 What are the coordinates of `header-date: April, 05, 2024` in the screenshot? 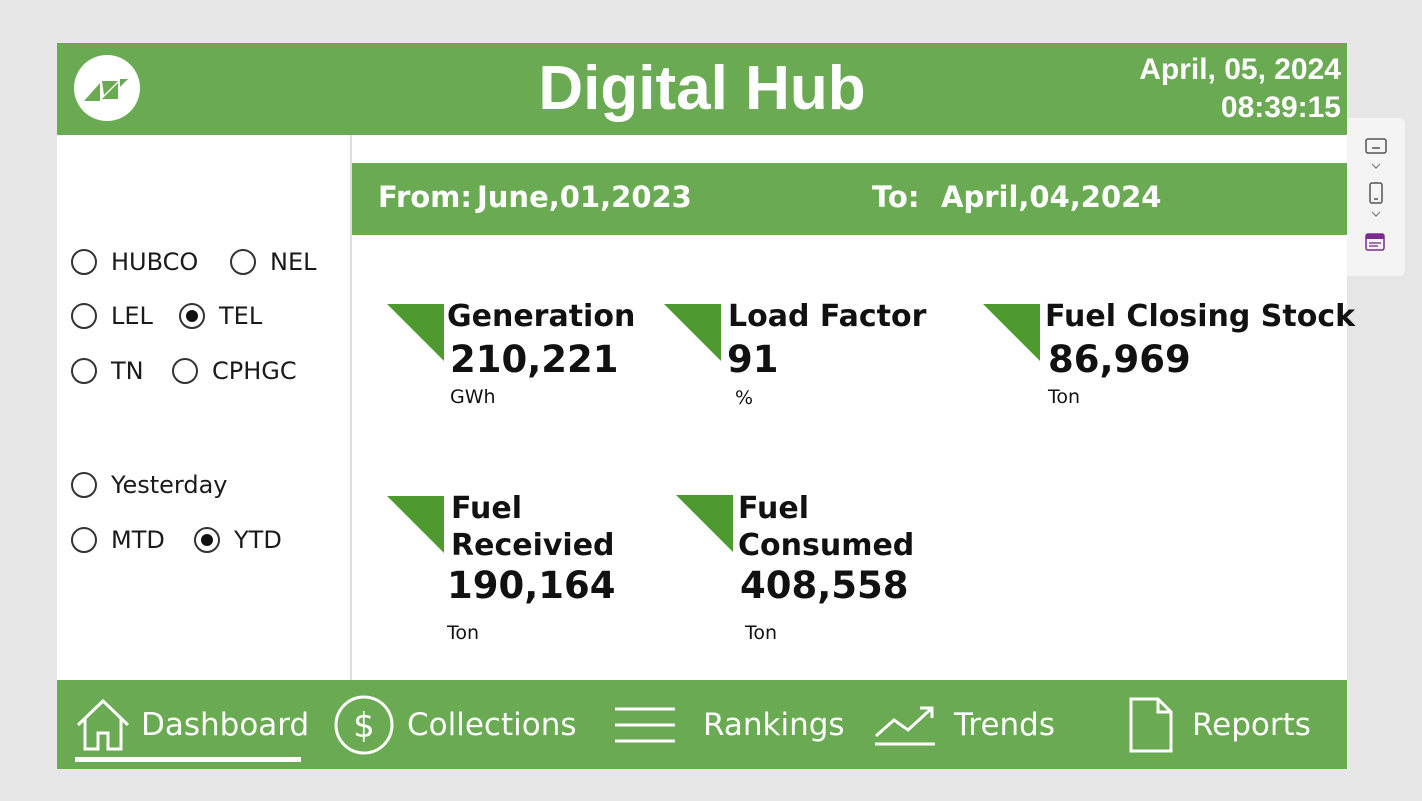 It's located at (1240, 69).